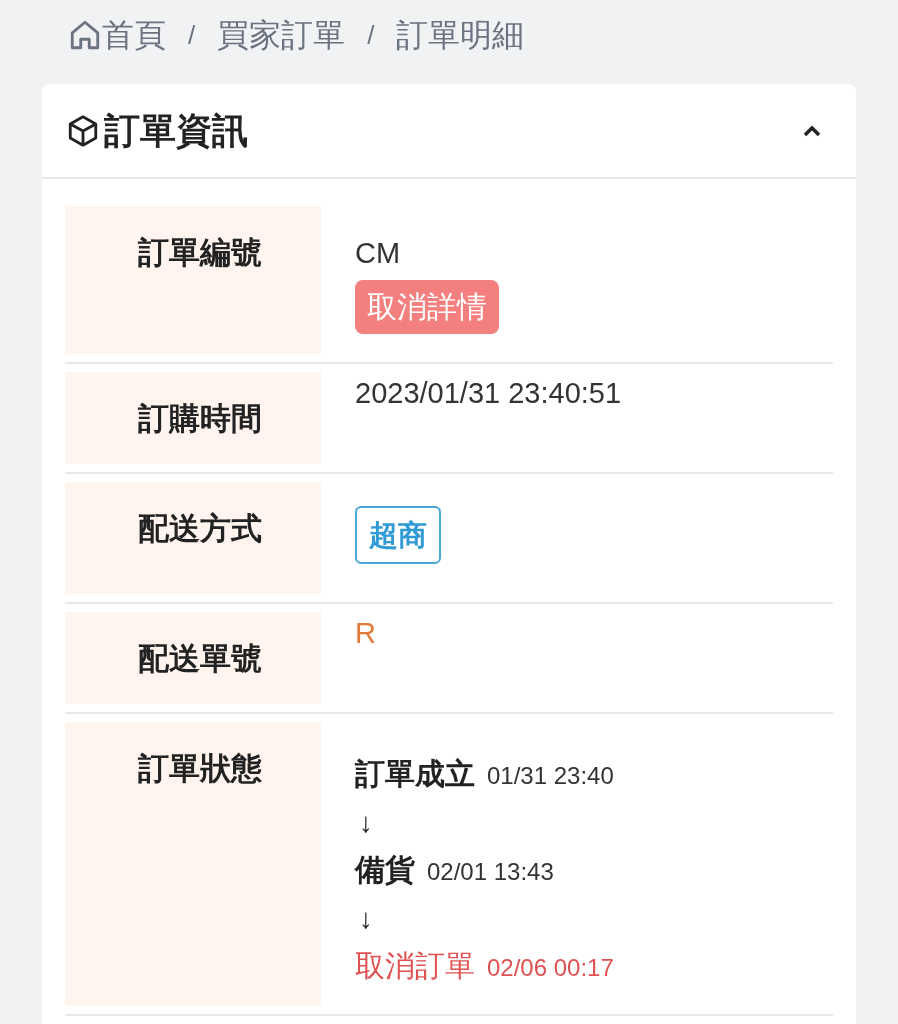  What do you see at coordinates (281, 35) in the screenshot?
I see `breadcrumb-link: 買家訂單` at bounding box center [281, 35].